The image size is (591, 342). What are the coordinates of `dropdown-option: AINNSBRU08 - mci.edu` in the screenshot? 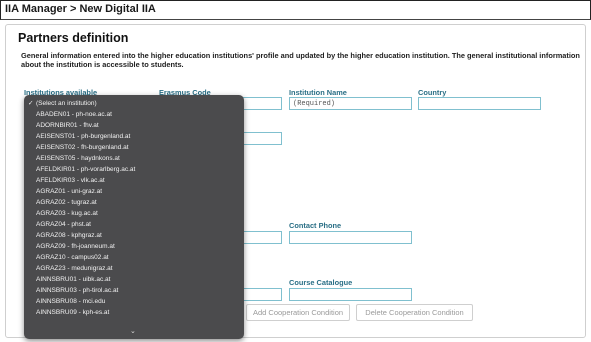 It's located at (134, 301).